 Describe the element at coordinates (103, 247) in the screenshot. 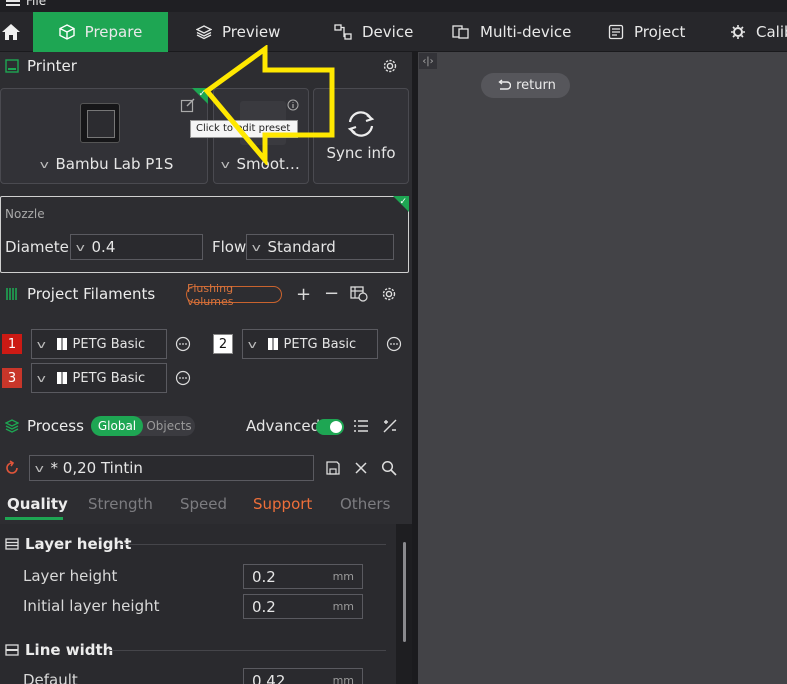

I see `diameter-value: 0.4` at that location.